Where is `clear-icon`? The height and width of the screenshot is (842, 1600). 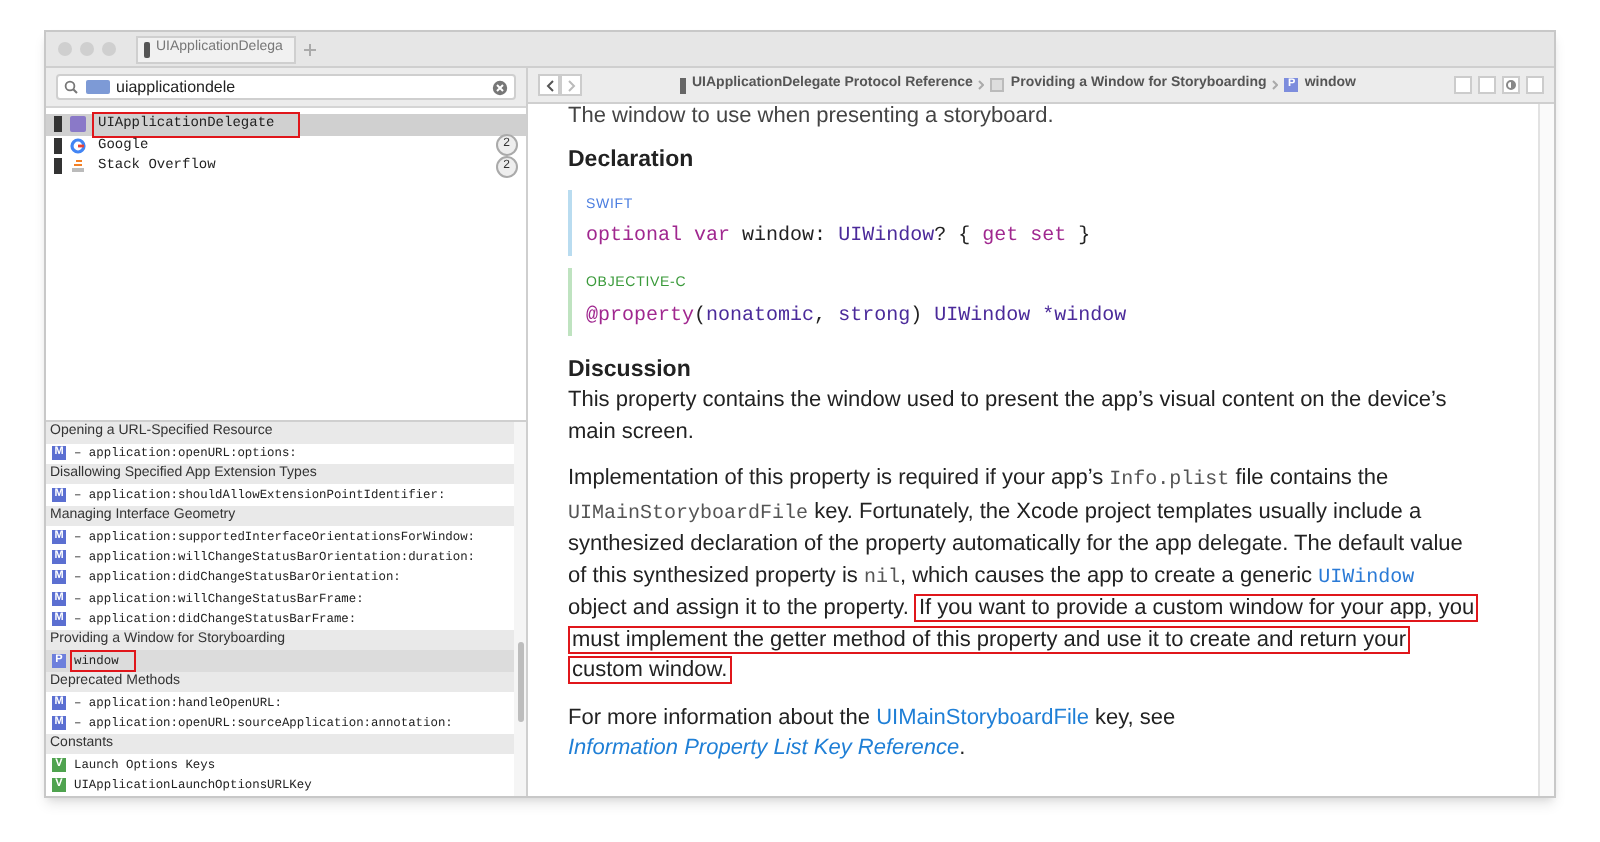 clear-icon is located at coordinates (500, 87).